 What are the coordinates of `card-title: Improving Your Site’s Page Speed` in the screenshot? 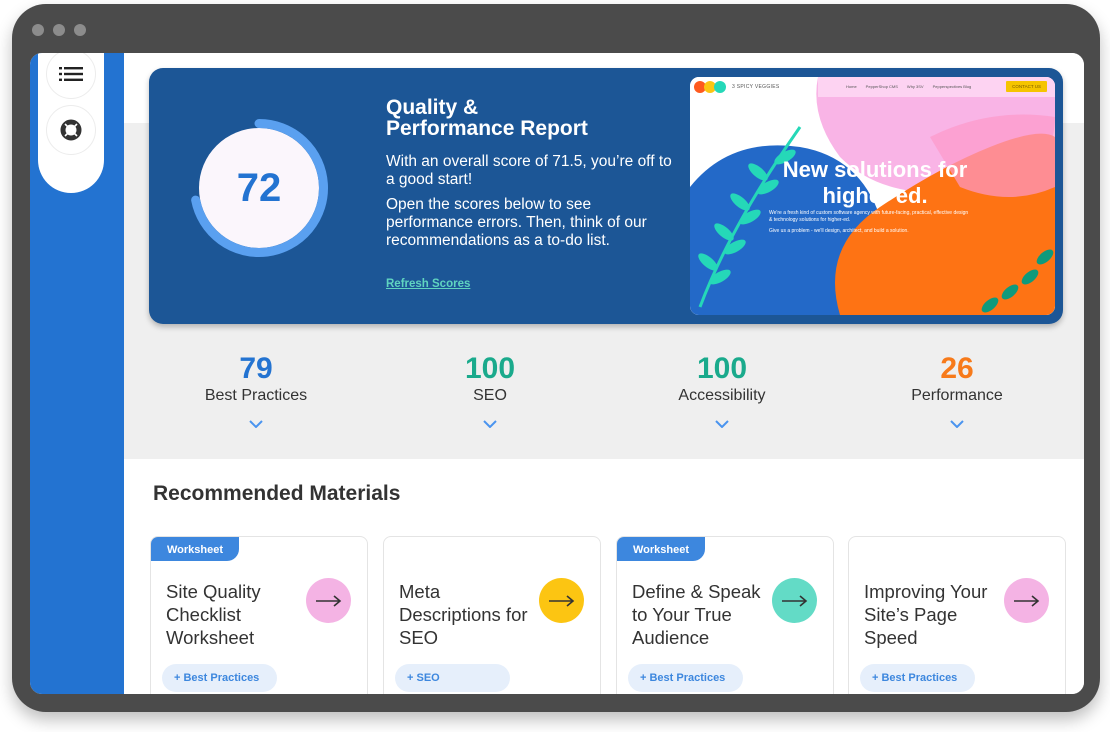 It's located at (926, 614).